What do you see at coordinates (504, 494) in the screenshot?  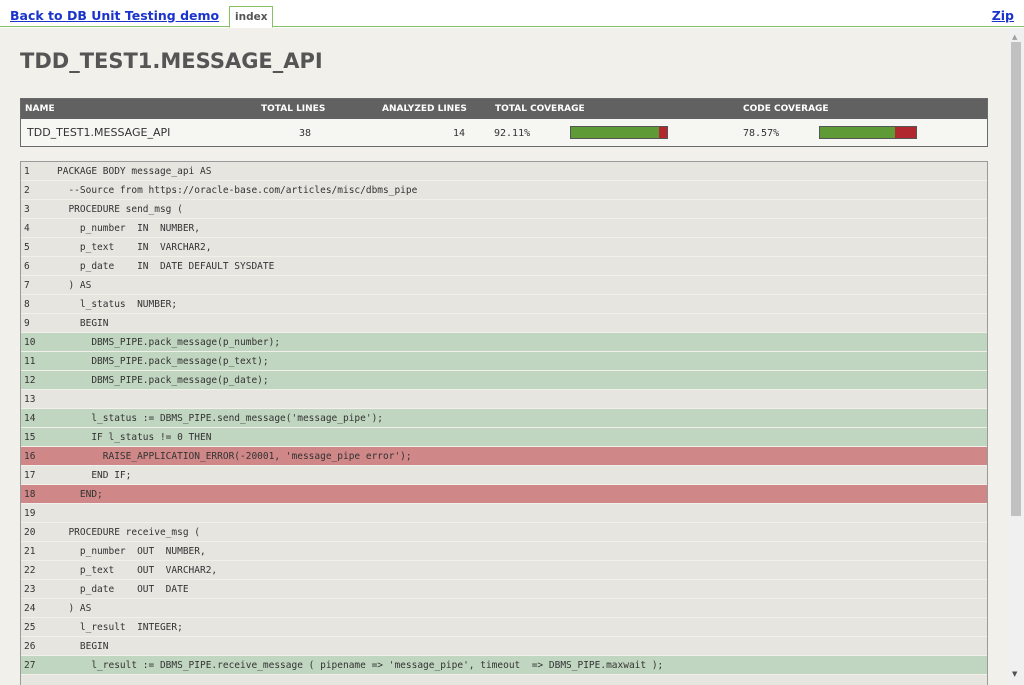 I see `code-line: 18 END;` at bounding box center [504, 494].